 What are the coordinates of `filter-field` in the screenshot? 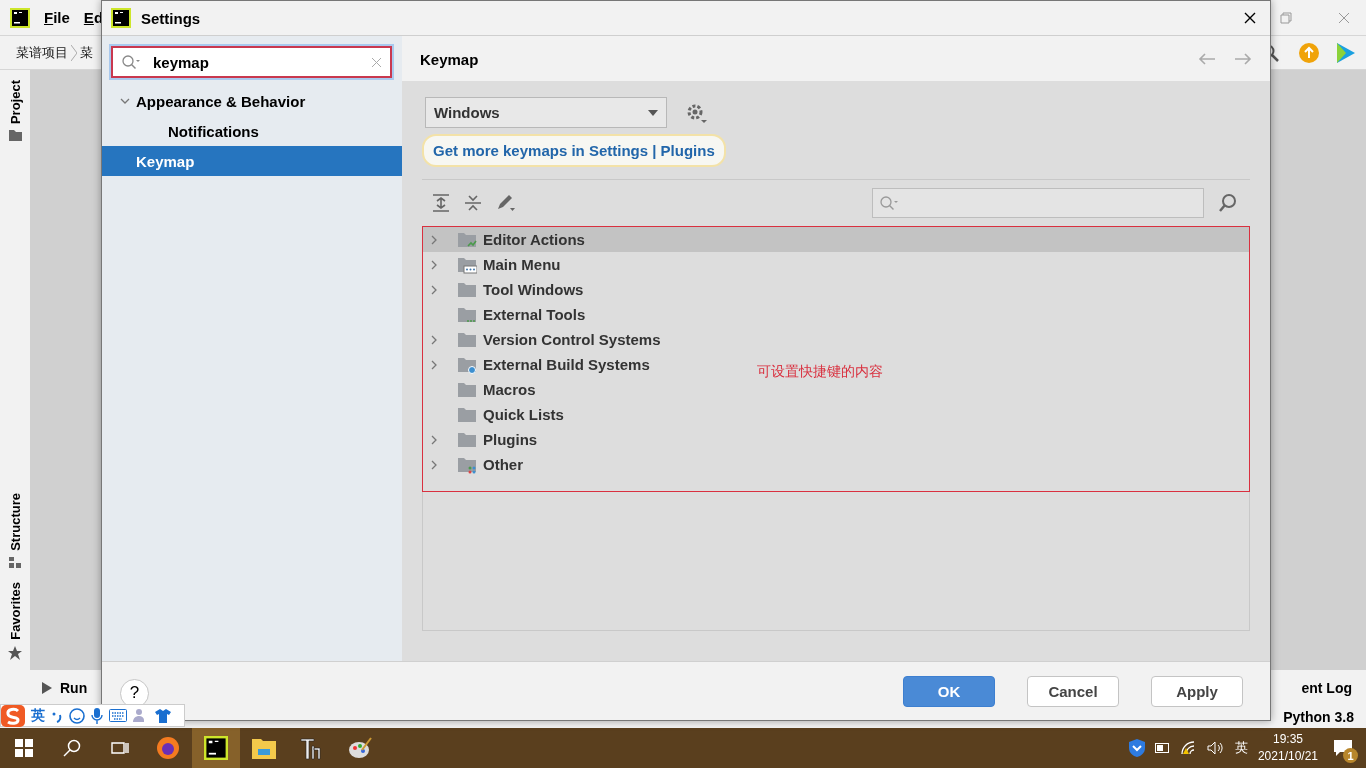 It's located at (1038, 203).